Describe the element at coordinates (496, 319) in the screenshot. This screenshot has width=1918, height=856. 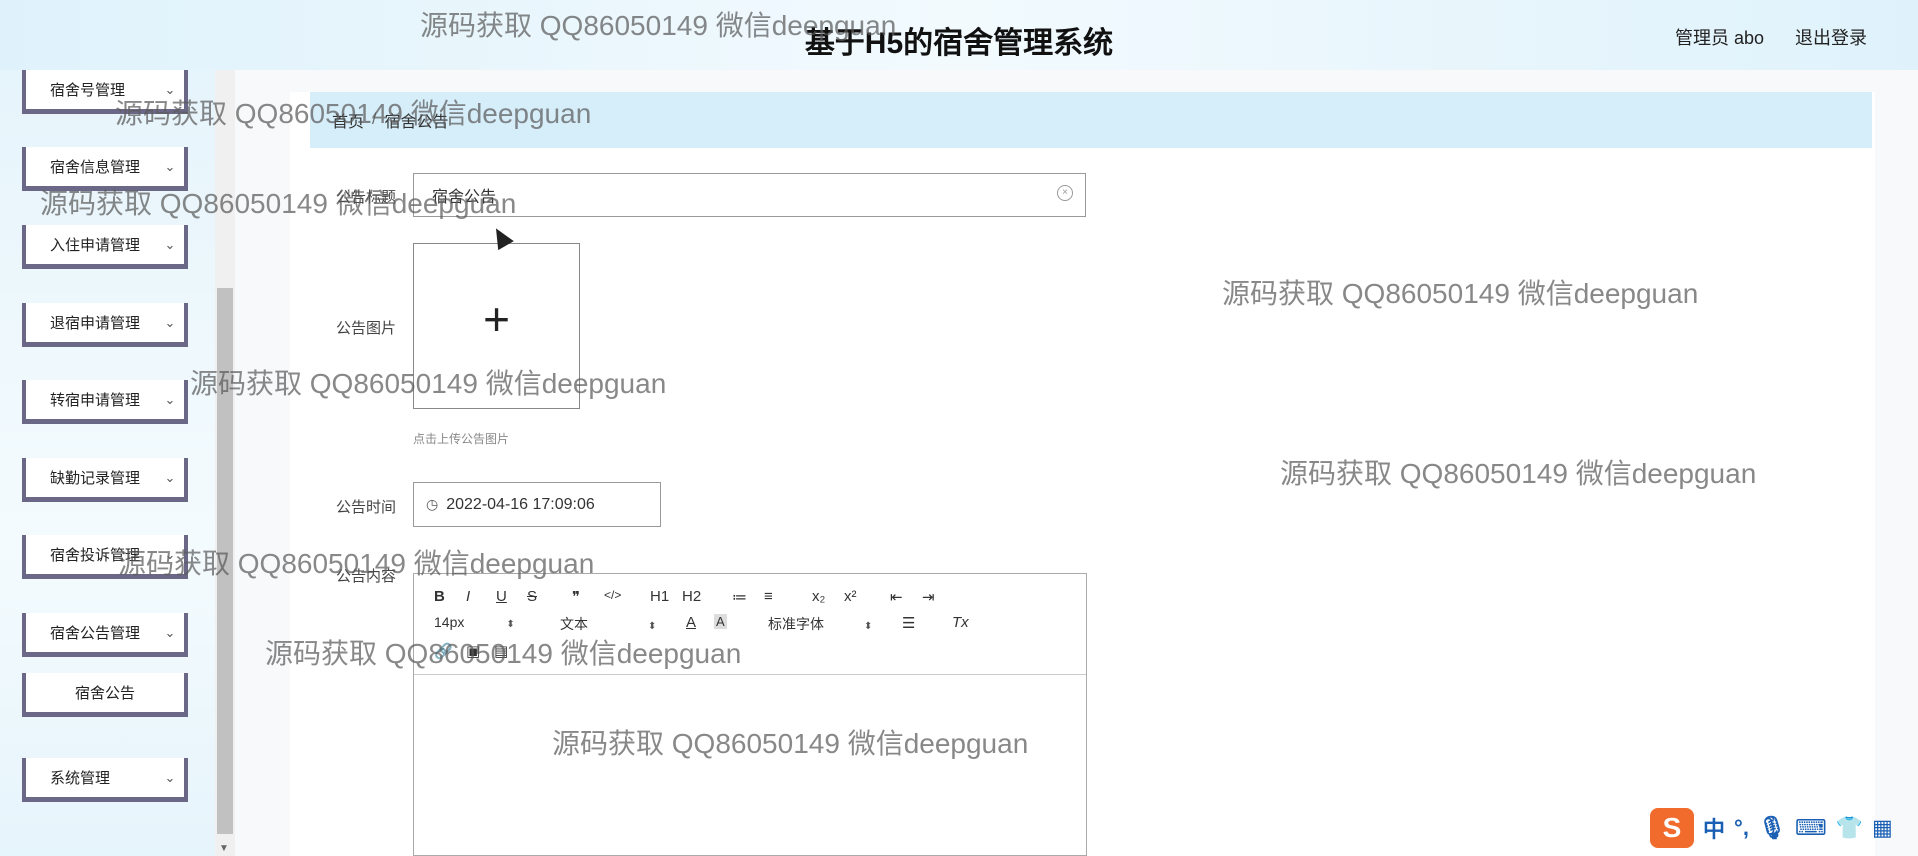
I see `plus-icon: +` at that location.